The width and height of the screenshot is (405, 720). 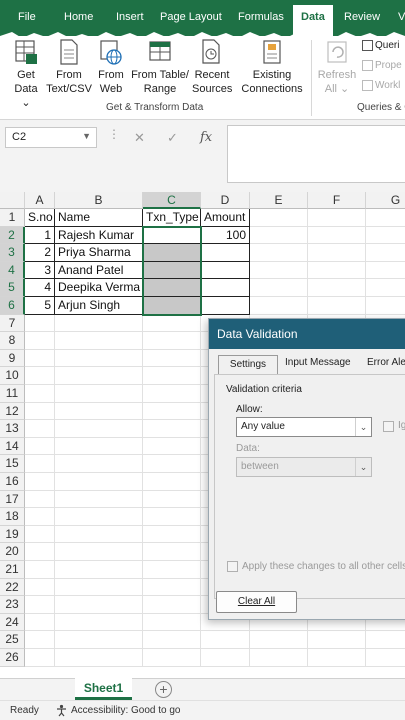 What do you see at coordinates (12, 341) in the screenshot?
I see `row-header-8: 8` at bounding box center [12, 341].